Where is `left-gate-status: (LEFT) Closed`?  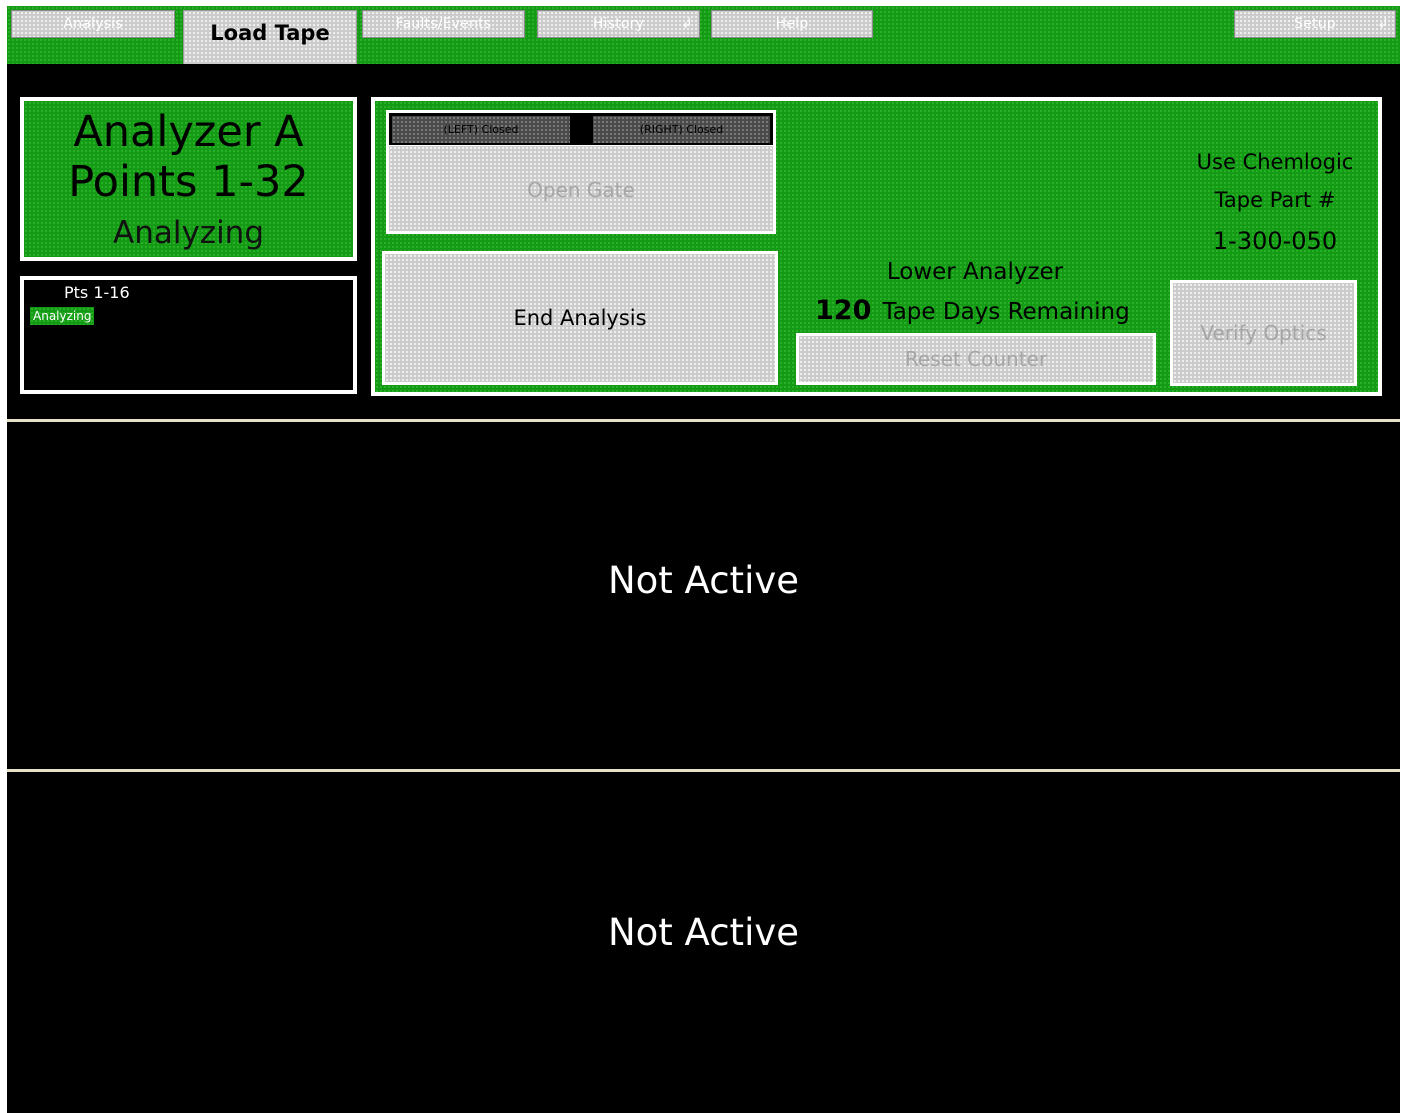 left-gate-status: (LEFT) Closed is located at coordinates (481, 129).